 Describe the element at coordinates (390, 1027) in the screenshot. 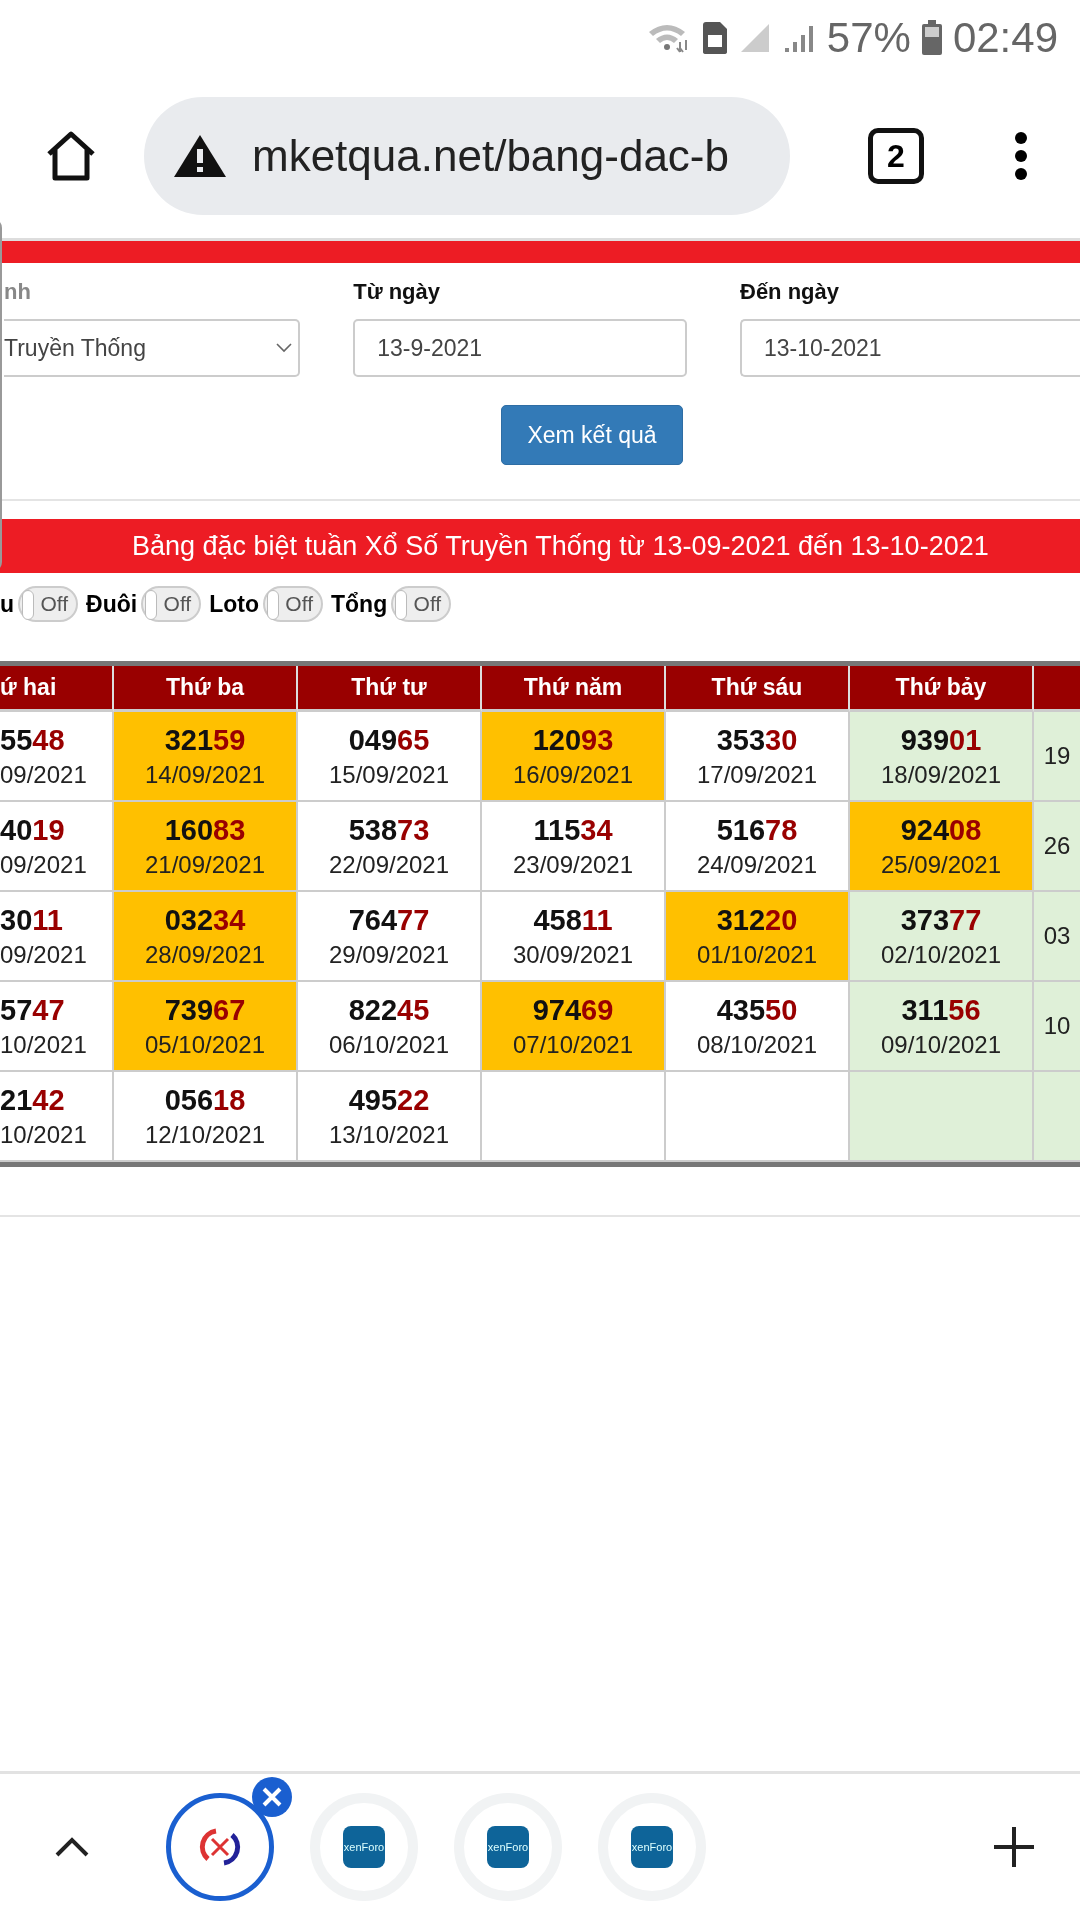

I see `table-cell: 82245 06/10/2021` at that location.